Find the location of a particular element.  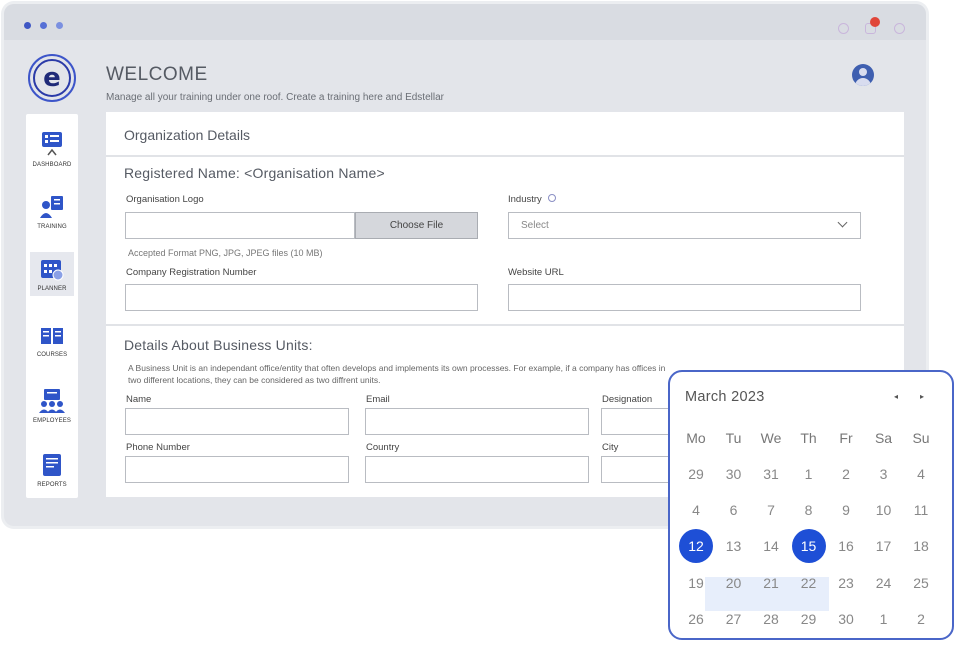

calendar-day: 31 is located at coordinates (771, 474).